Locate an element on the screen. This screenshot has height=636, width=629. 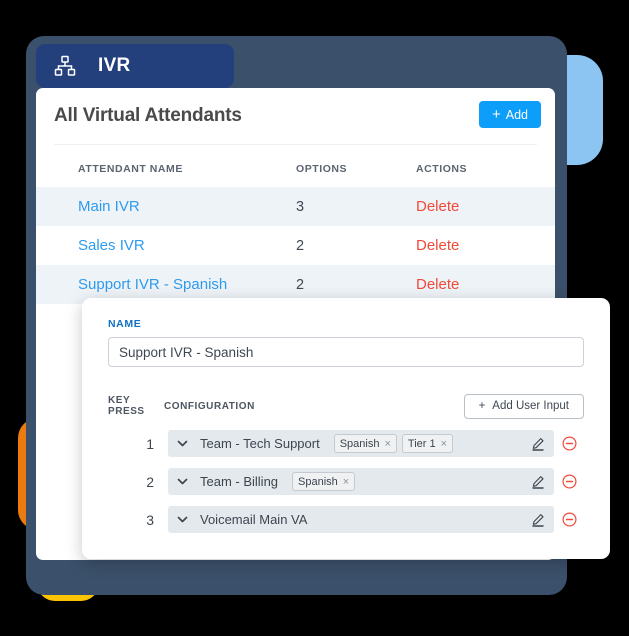
destination-select: Voicemail Main VA is located at coordinates (361, 519).